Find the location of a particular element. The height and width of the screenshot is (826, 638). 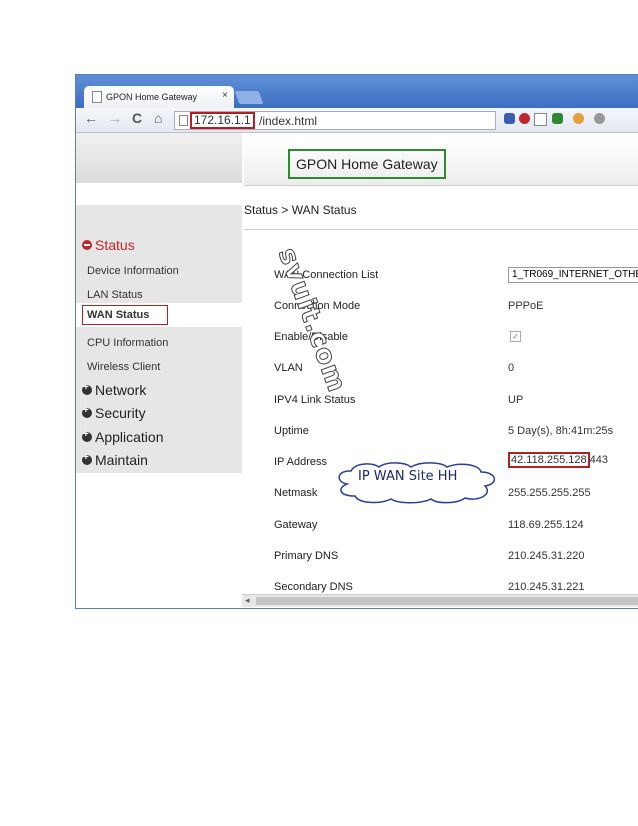

menu-item-cpu-information: CPU Information is located at coordinates (127, 343).